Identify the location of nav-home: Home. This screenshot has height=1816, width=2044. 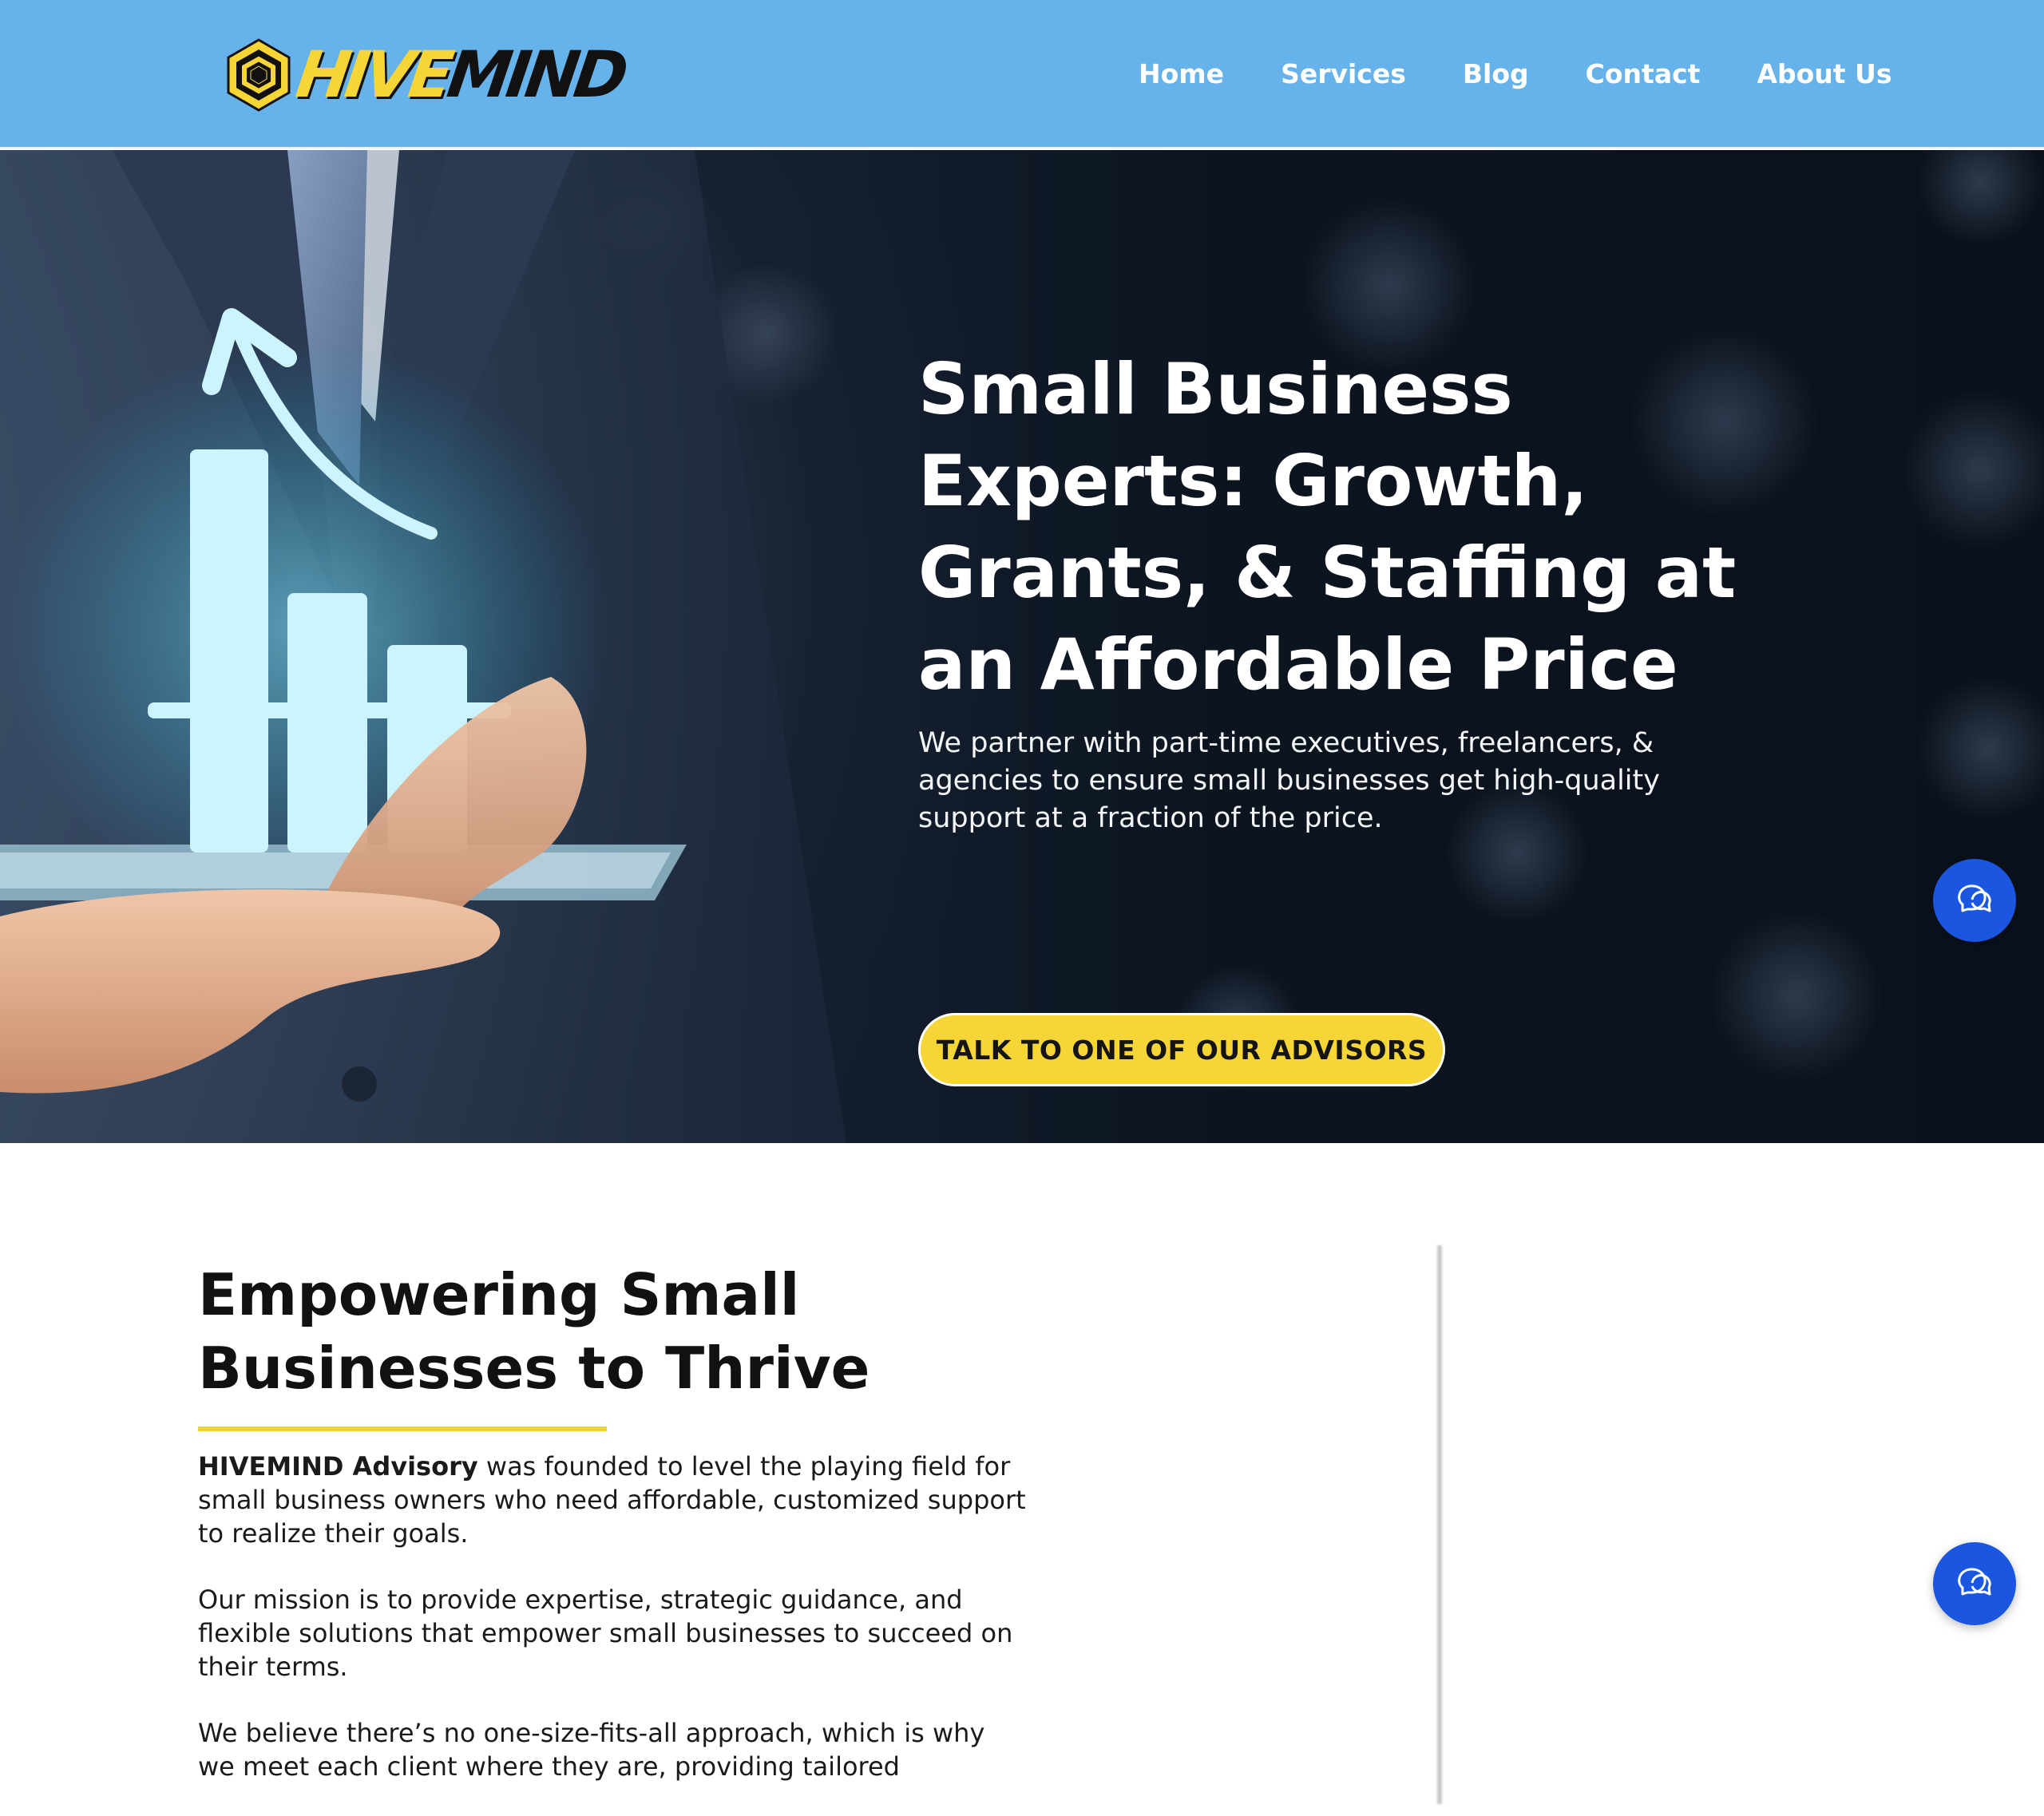
(1181, 74).